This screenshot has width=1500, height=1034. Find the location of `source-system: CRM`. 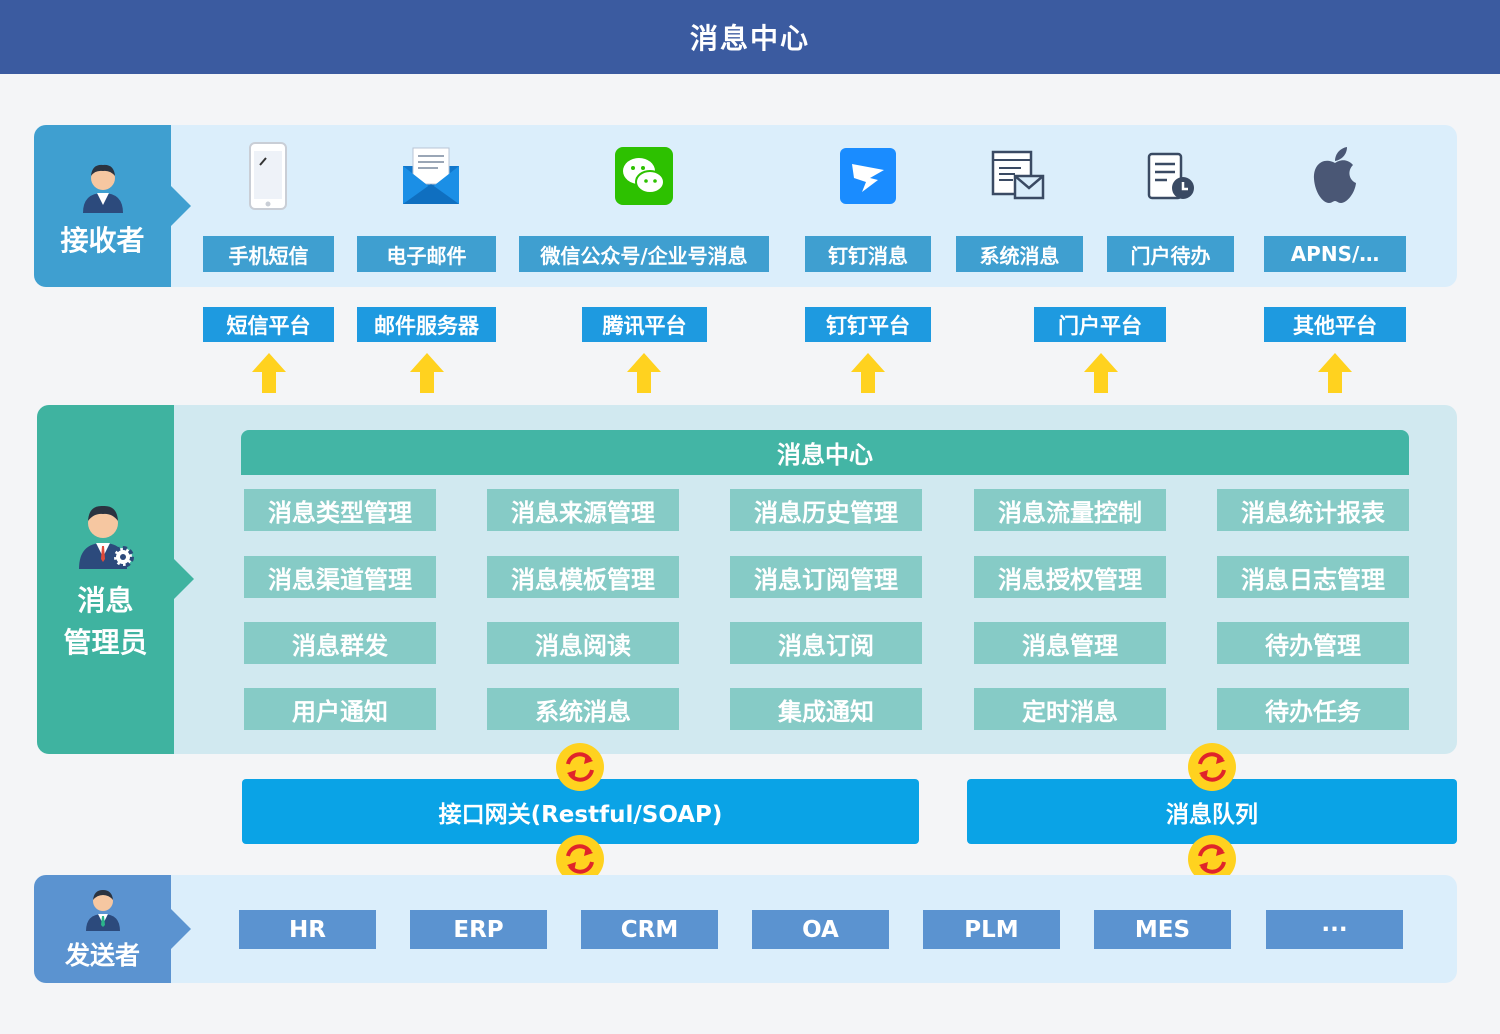

source-system: CRM is located at coordinates (649, 929).